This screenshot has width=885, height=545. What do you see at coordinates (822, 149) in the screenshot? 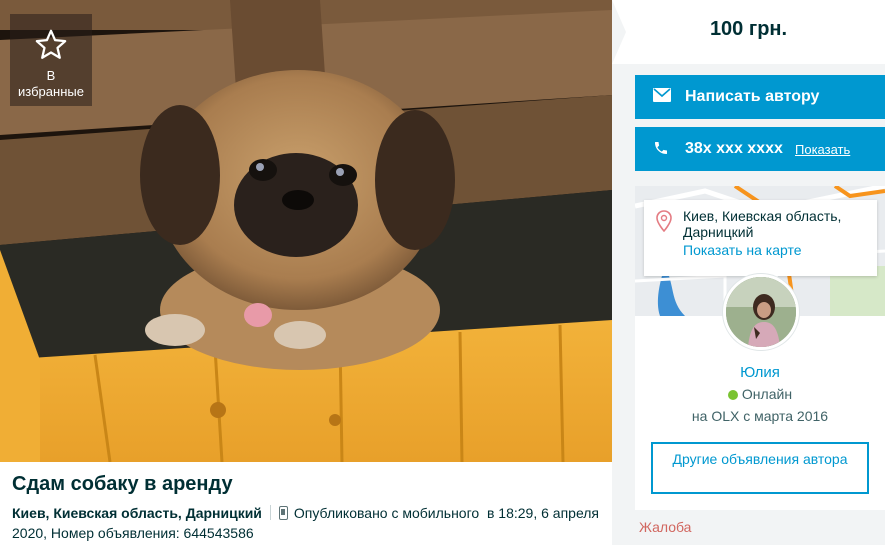
I see `show-phone-link: Показать` at bounding box center [822, 149].